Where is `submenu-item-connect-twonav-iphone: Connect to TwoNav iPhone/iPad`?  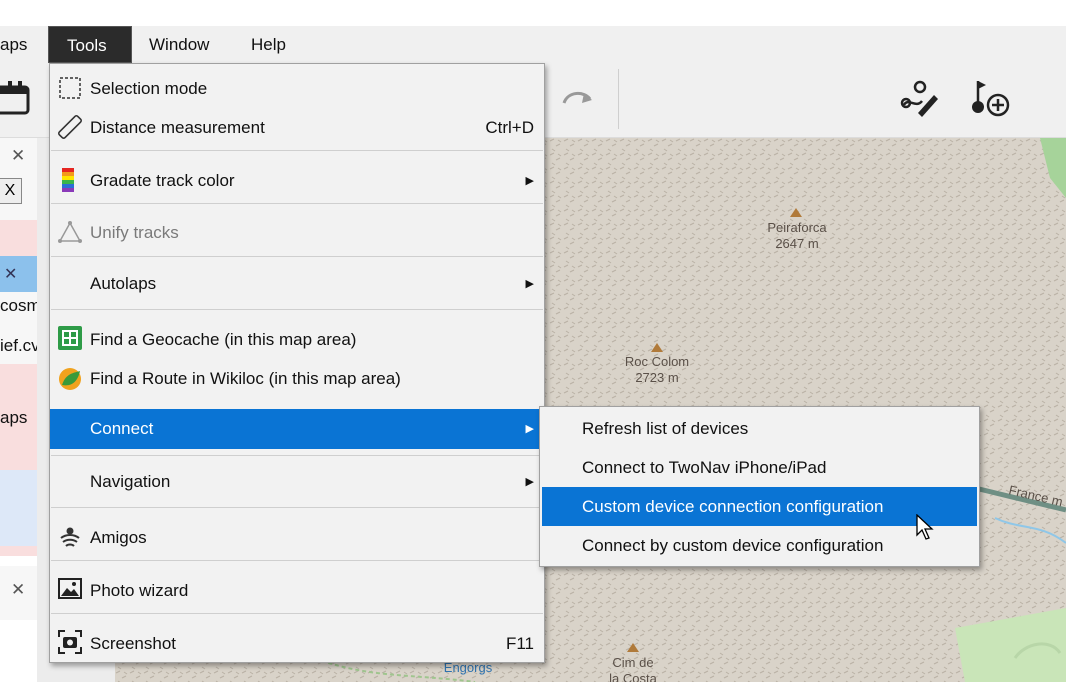 submenu-item-connect-twonav-iphone: Connect to TwoNav iPhone/iPad is located at coordinates (759, 467).